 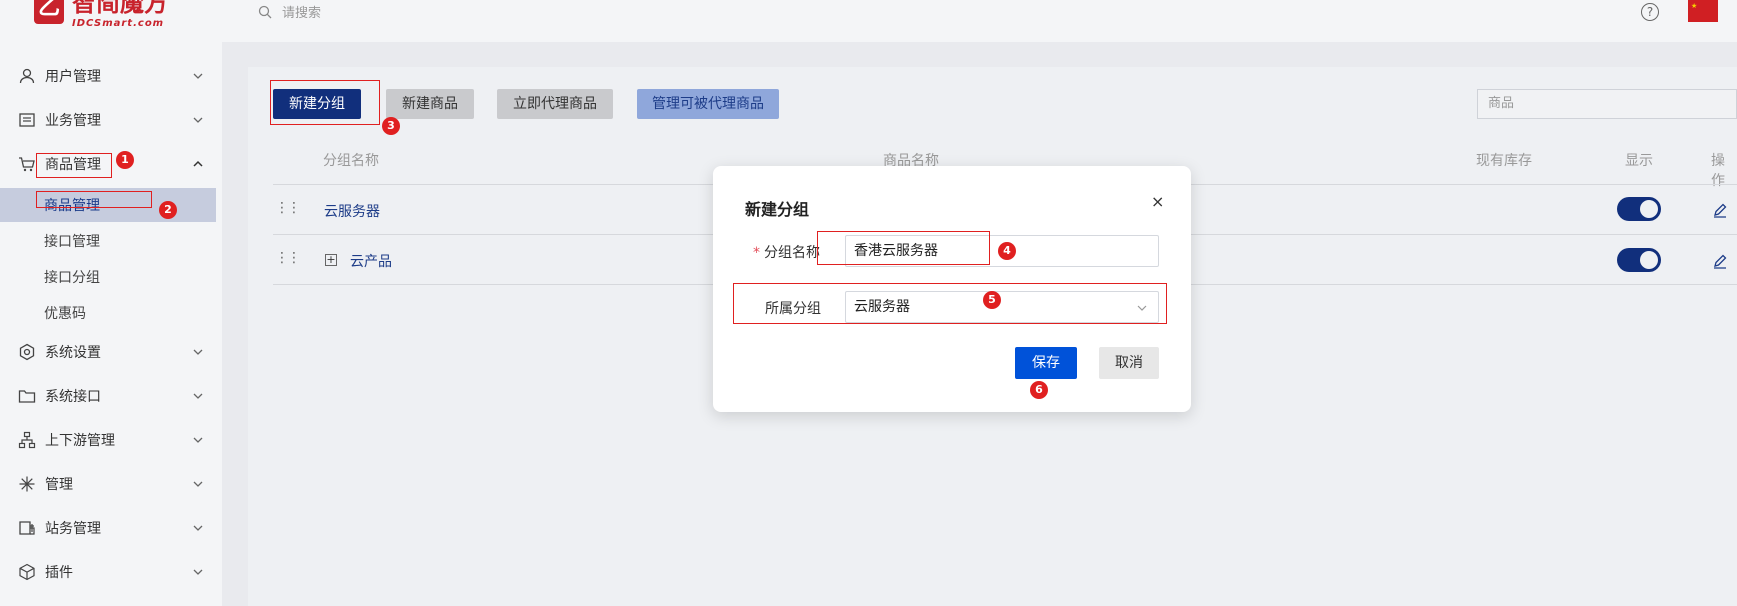 I want to click on sidebar-item-label: 系统设置, so click(x=73, y=353).